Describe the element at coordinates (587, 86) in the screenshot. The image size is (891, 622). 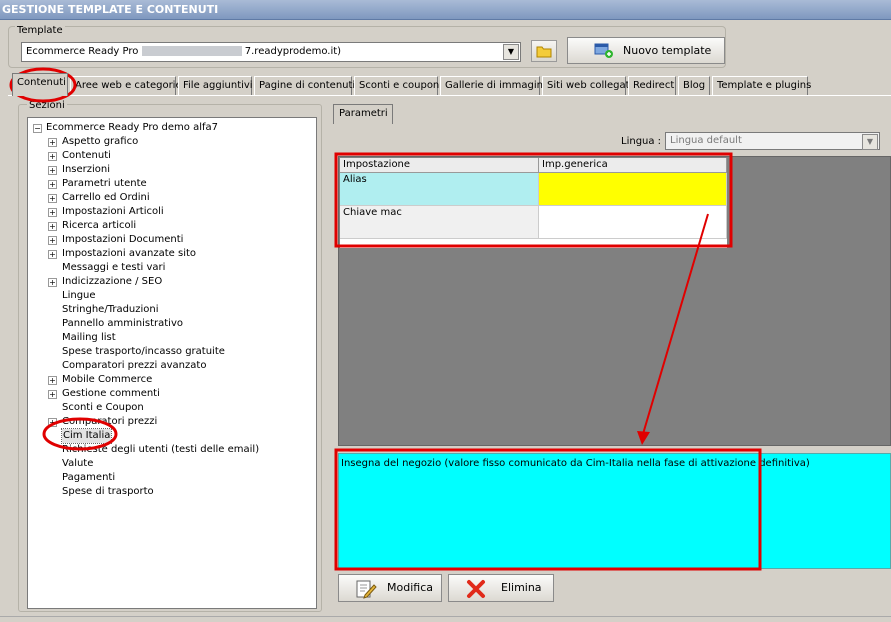
I see `tab-siti-web-collegati: Siti web collegati` at that location.